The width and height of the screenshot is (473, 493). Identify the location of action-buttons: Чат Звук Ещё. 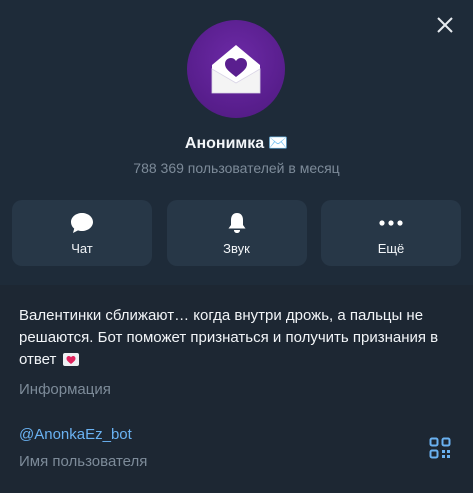
(236, 233).